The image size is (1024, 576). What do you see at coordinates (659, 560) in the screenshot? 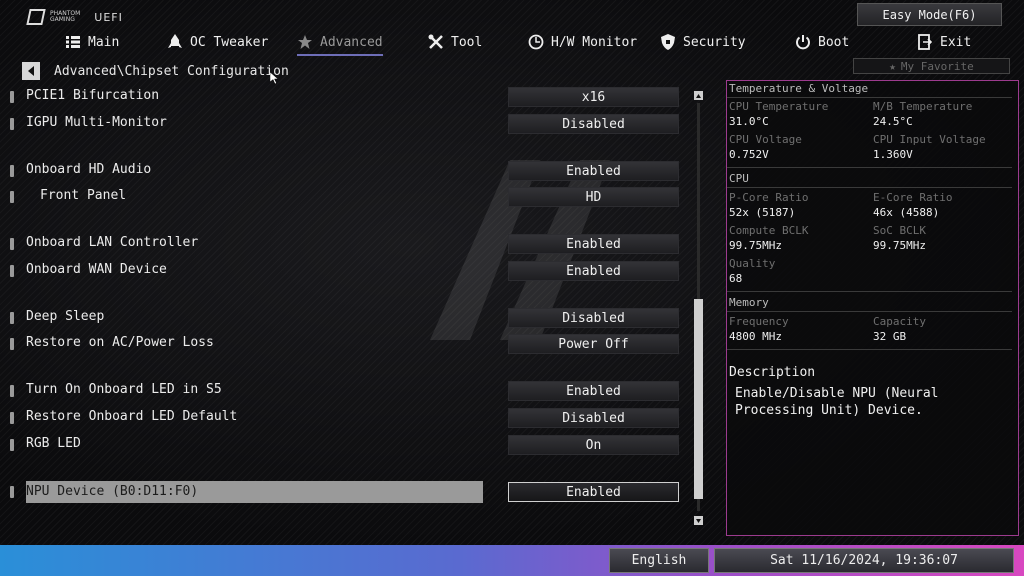
I see `language-button: English` at bounding box center [659, 560].